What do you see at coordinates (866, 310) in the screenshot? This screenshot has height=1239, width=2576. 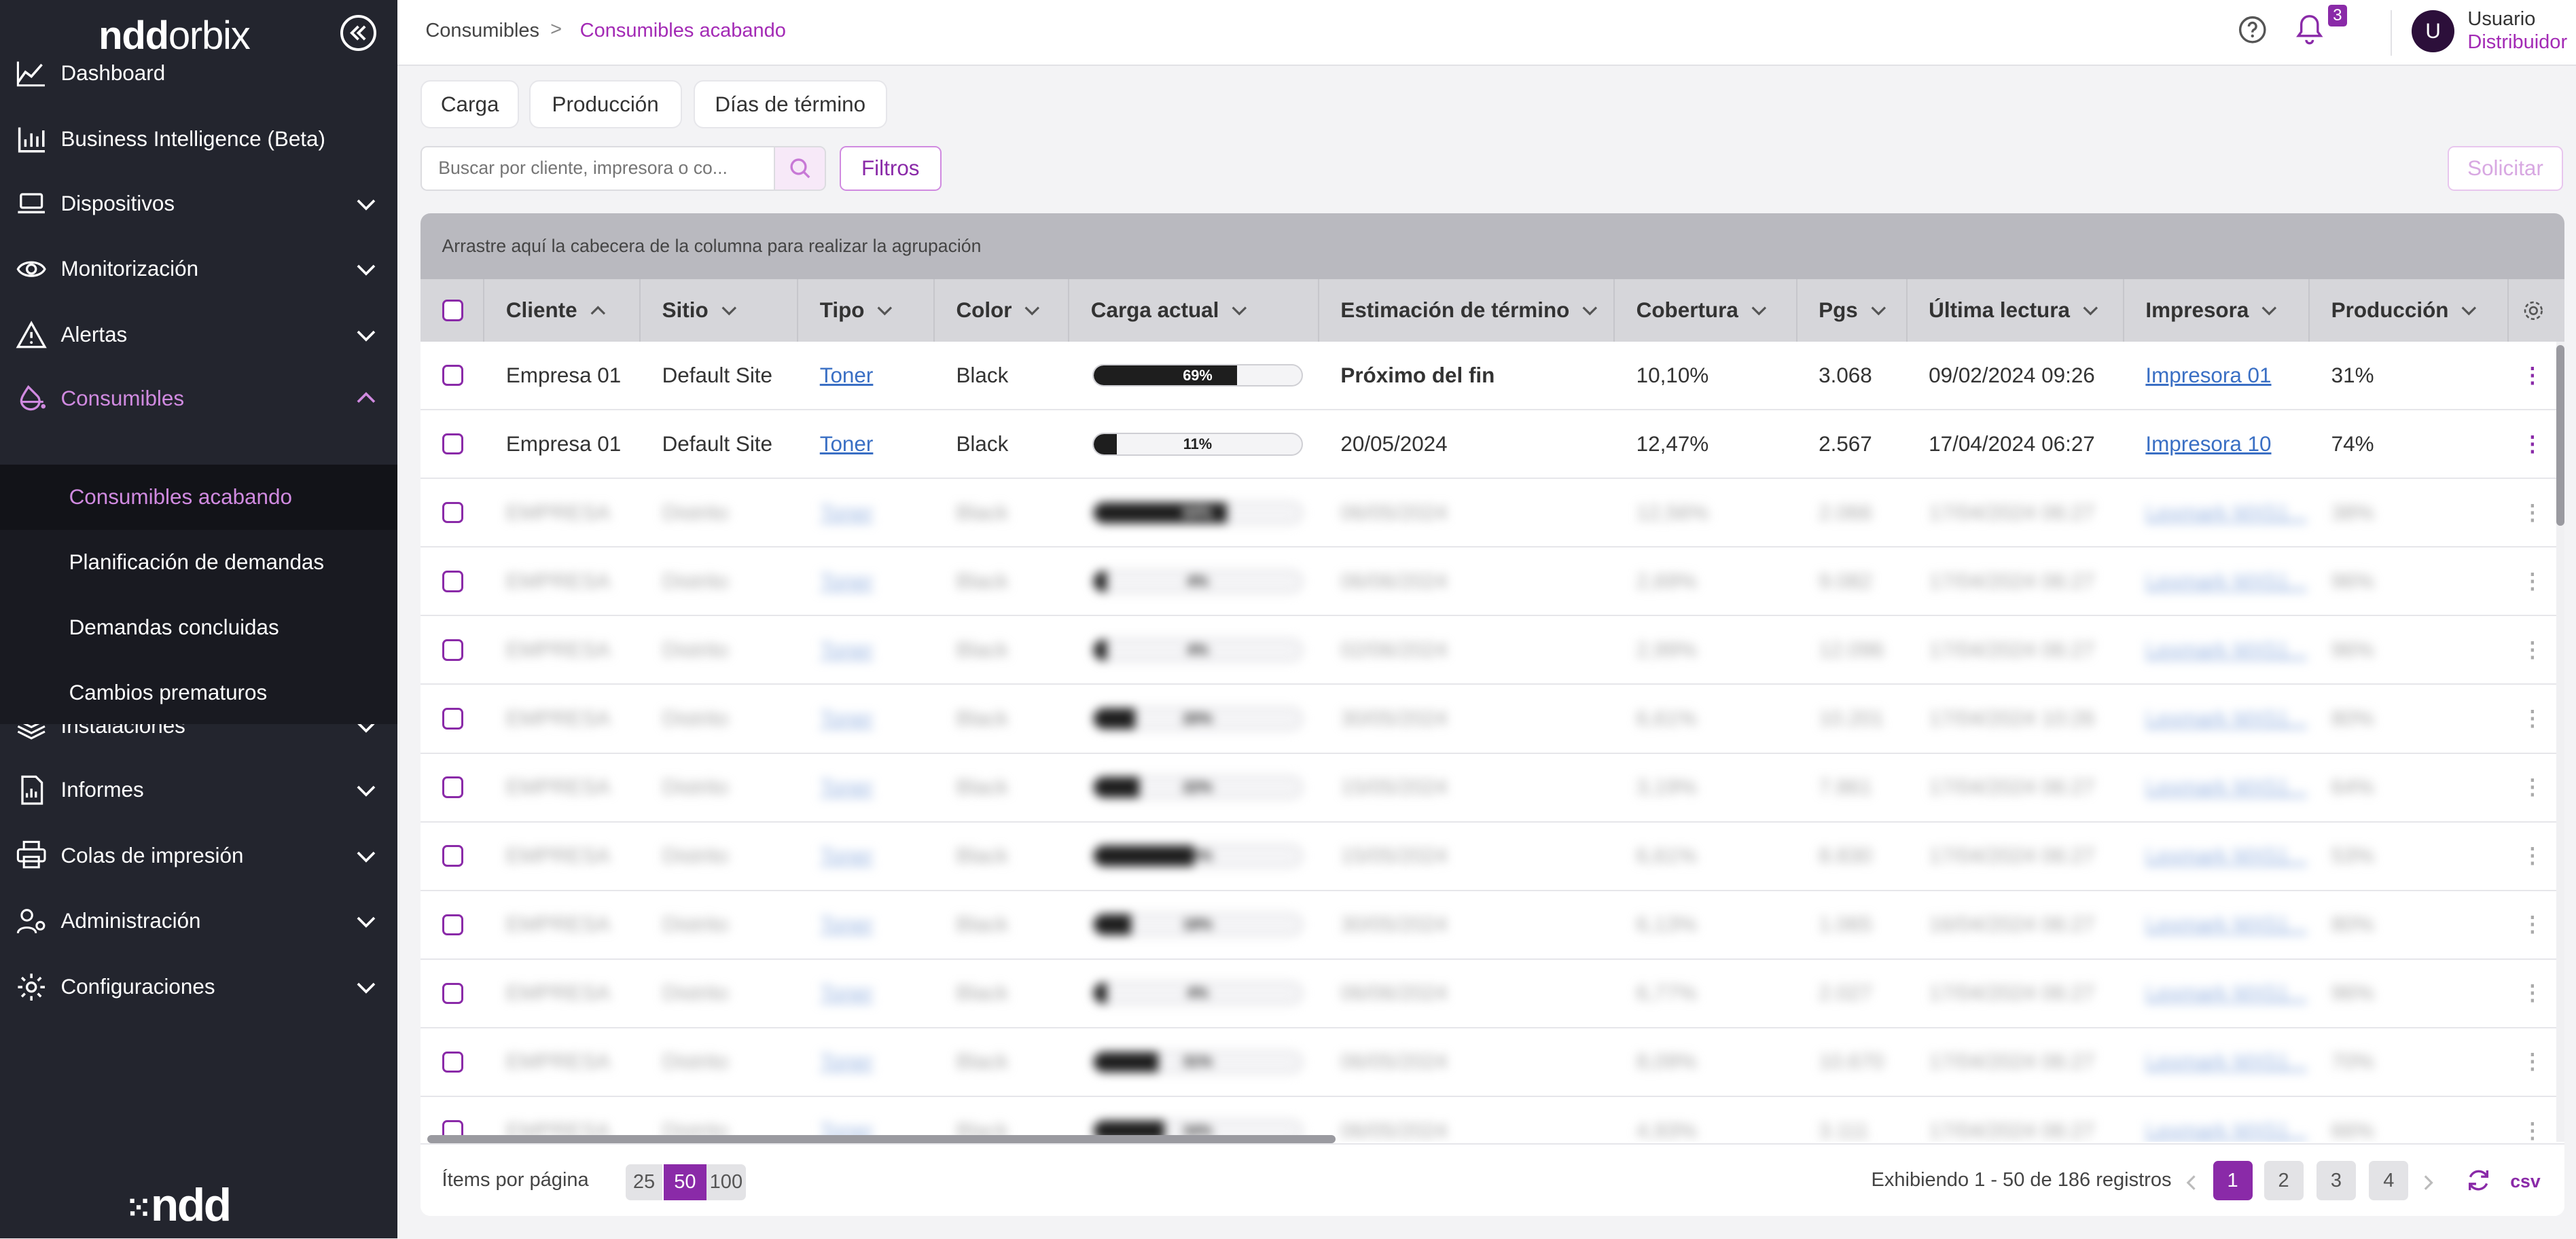 I see `column-header-tipo: Tipo` at bounding box center [866, 310].